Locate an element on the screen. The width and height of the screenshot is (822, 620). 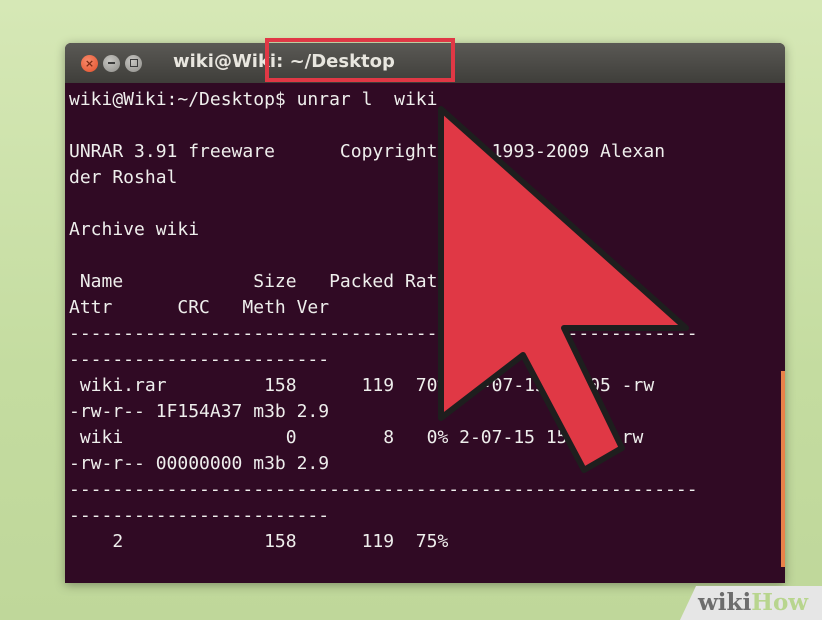
terminal-line: wiki 0 8 0% 2-07-15 15:04 -rw is located at coordinates (356, 437).